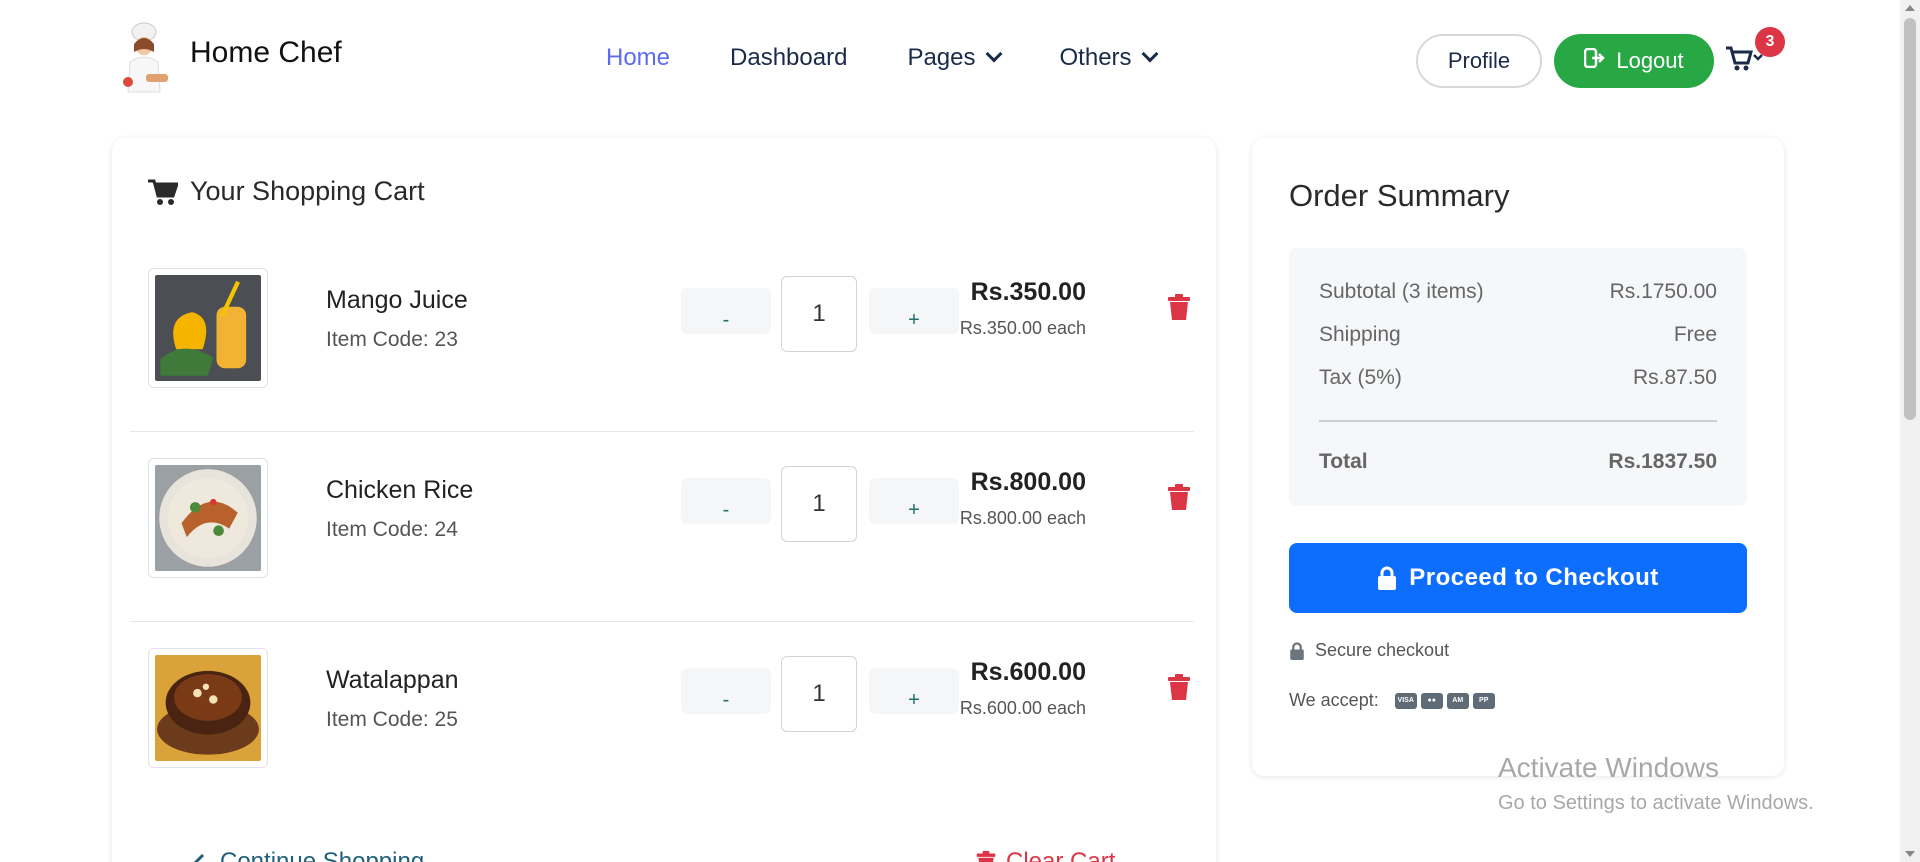  I want to click on nav-home: Home, so click(638, 58).